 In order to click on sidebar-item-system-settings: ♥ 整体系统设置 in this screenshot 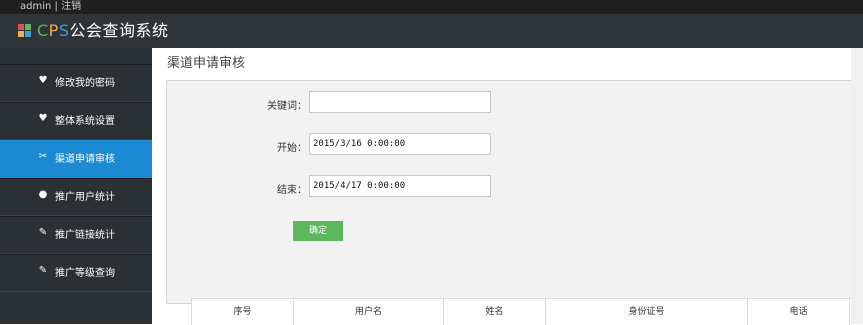, I will do `click(76, 121)`.